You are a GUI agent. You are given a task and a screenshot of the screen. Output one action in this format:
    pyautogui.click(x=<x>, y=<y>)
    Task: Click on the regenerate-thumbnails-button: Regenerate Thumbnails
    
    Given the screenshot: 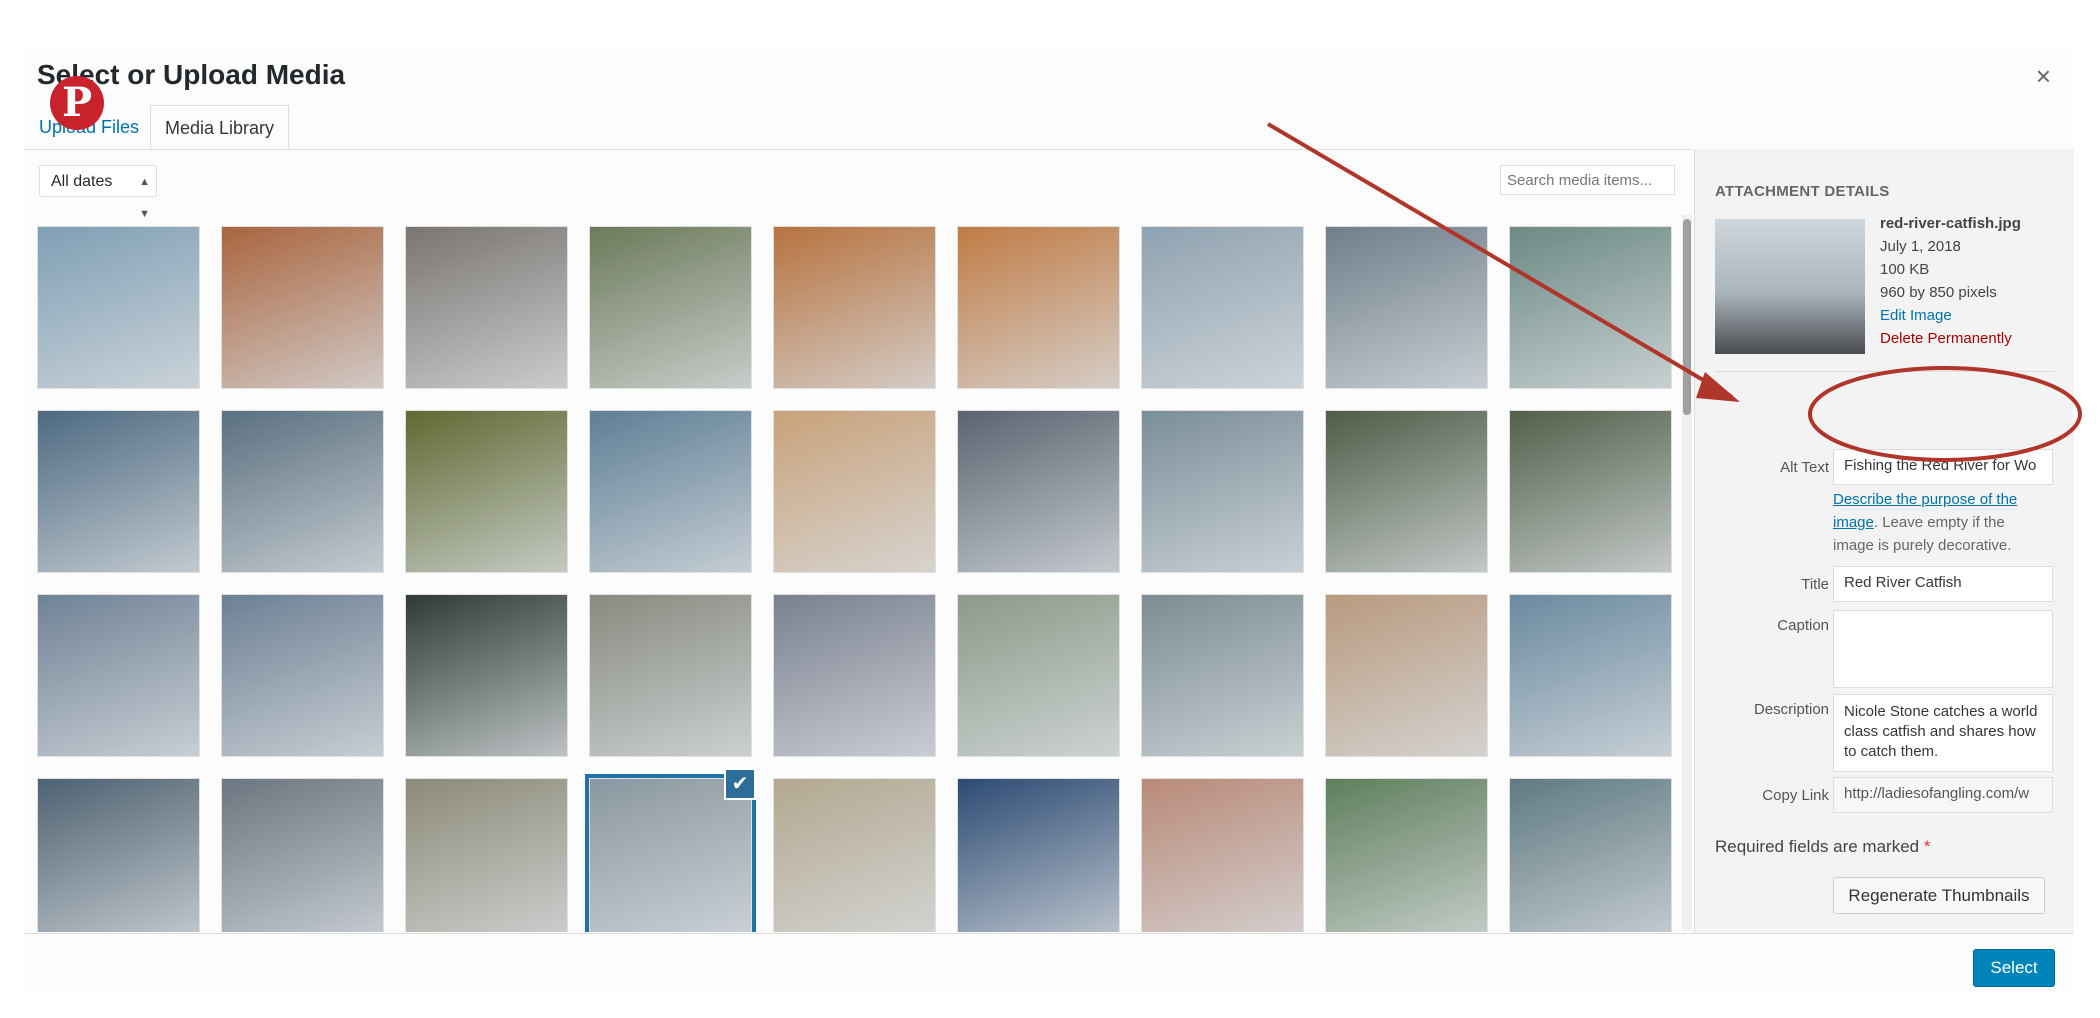 What is the action you would take?
    pyautogui.click(x=1939, y=895)
    